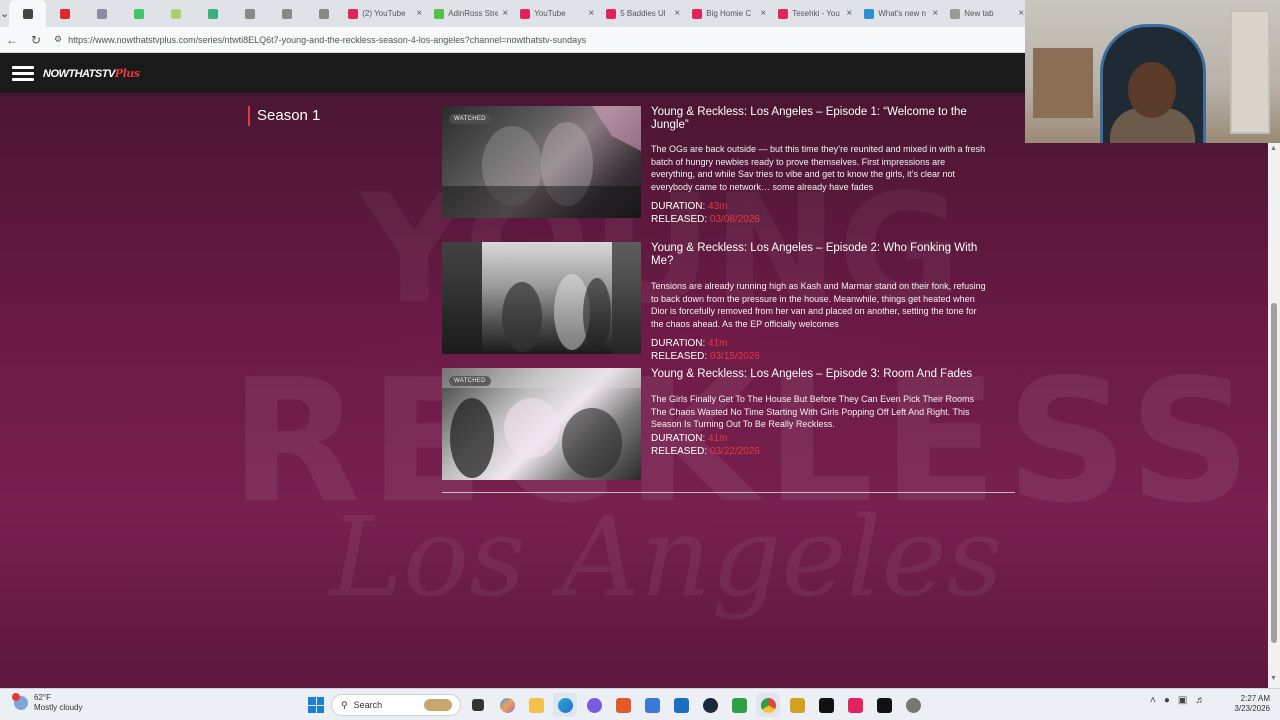 The image size is (1280, 720). What do you see at coordinates (681, 705) in the screenshot?
I see `outlook-icon` at bounding box center [681, 705].